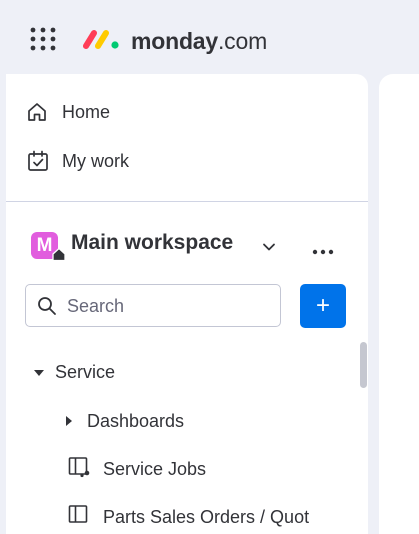 This screenshot has width=419, height=534. What do you see at coordinates (399, 304) in the screenshot?
I see `main-content-panel` at bounding box center [399, 304].